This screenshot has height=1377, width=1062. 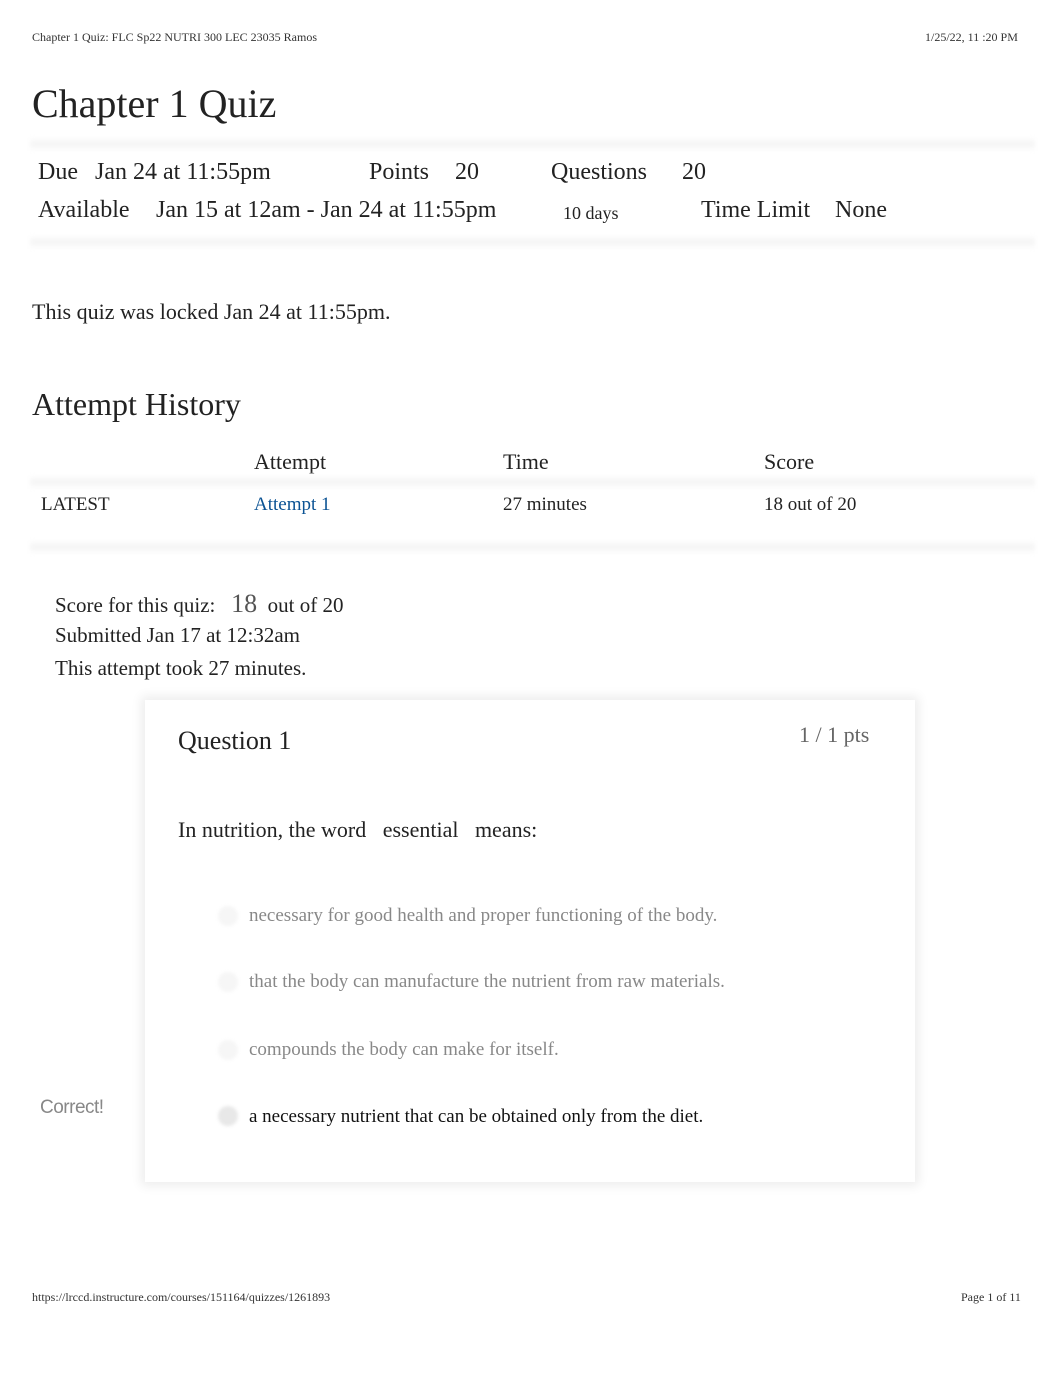 I want to click on score-summary: Score for this quiz: 18 out of 20, so click(x=199, y=604).